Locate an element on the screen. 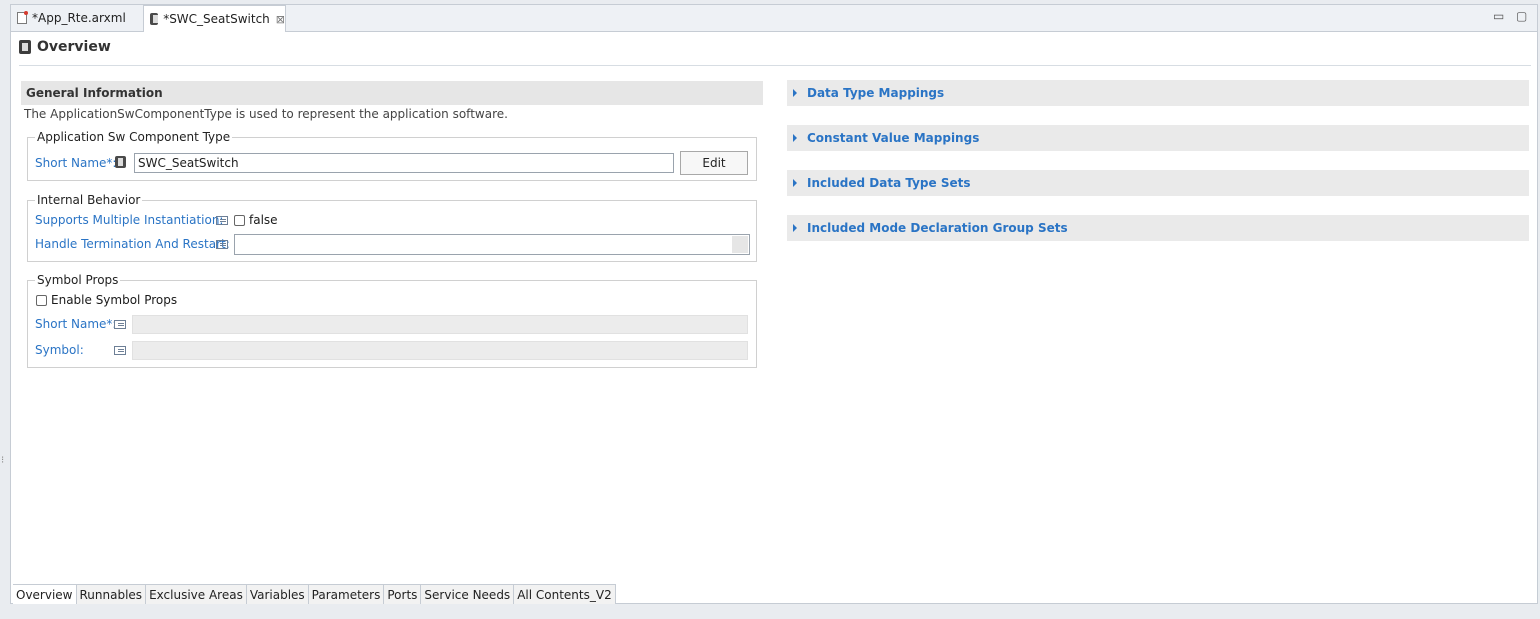 This screenshot has height=619, width=1540. page-header: Overview is located at coordinates (65, 47).